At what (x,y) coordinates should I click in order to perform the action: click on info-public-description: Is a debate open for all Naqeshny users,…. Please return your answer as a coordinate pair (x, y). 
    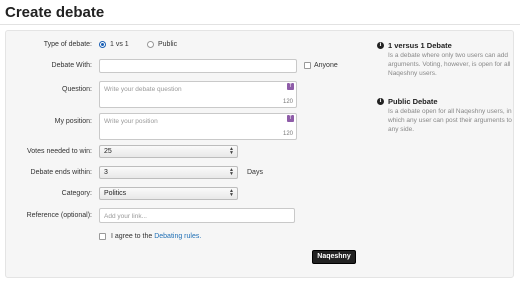
    Looking at the image, I should click on (450, 120).